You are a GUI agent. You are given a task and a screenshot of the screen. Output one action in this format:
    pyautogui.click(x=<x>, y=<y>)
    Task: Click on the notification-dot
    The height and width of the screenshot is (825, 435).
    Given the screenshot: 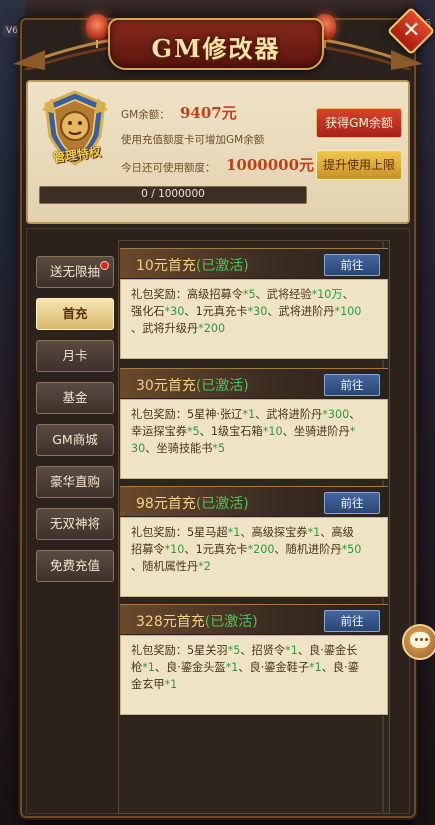 What is the action you would take?
    pyautogui.click(x=104, y=265)
    